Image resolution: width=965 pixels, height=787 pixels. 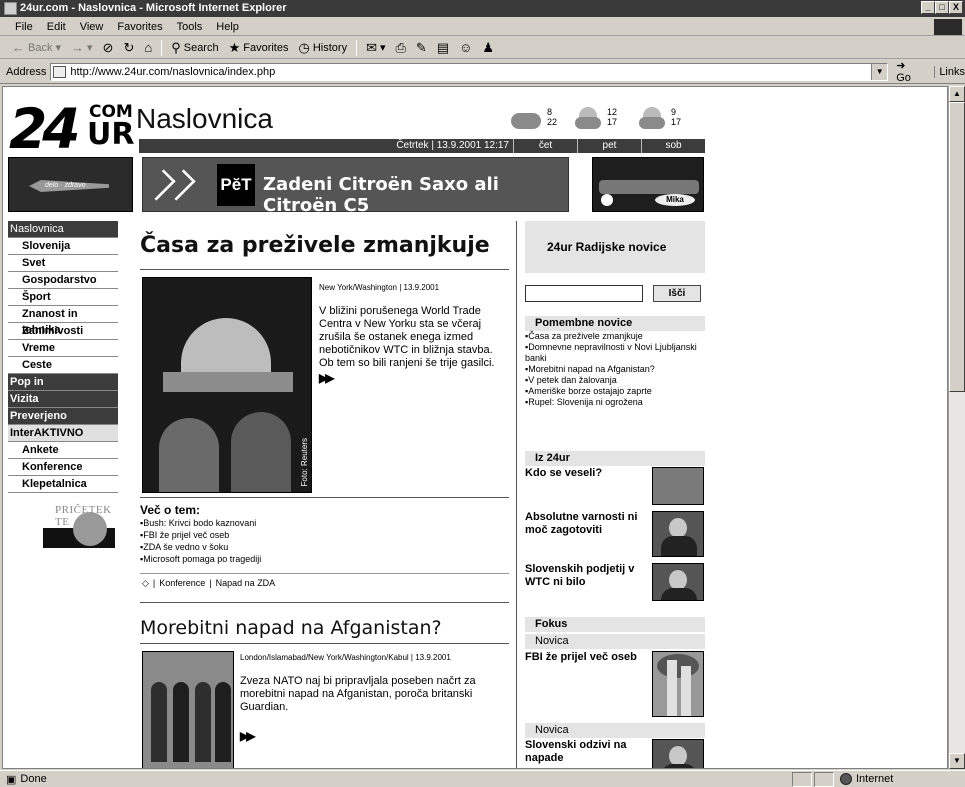 What do you see at coordinates (63, 382) in the screenshot?
I see `nav-pop-in: Pop in` at bounding box center [63, 382].